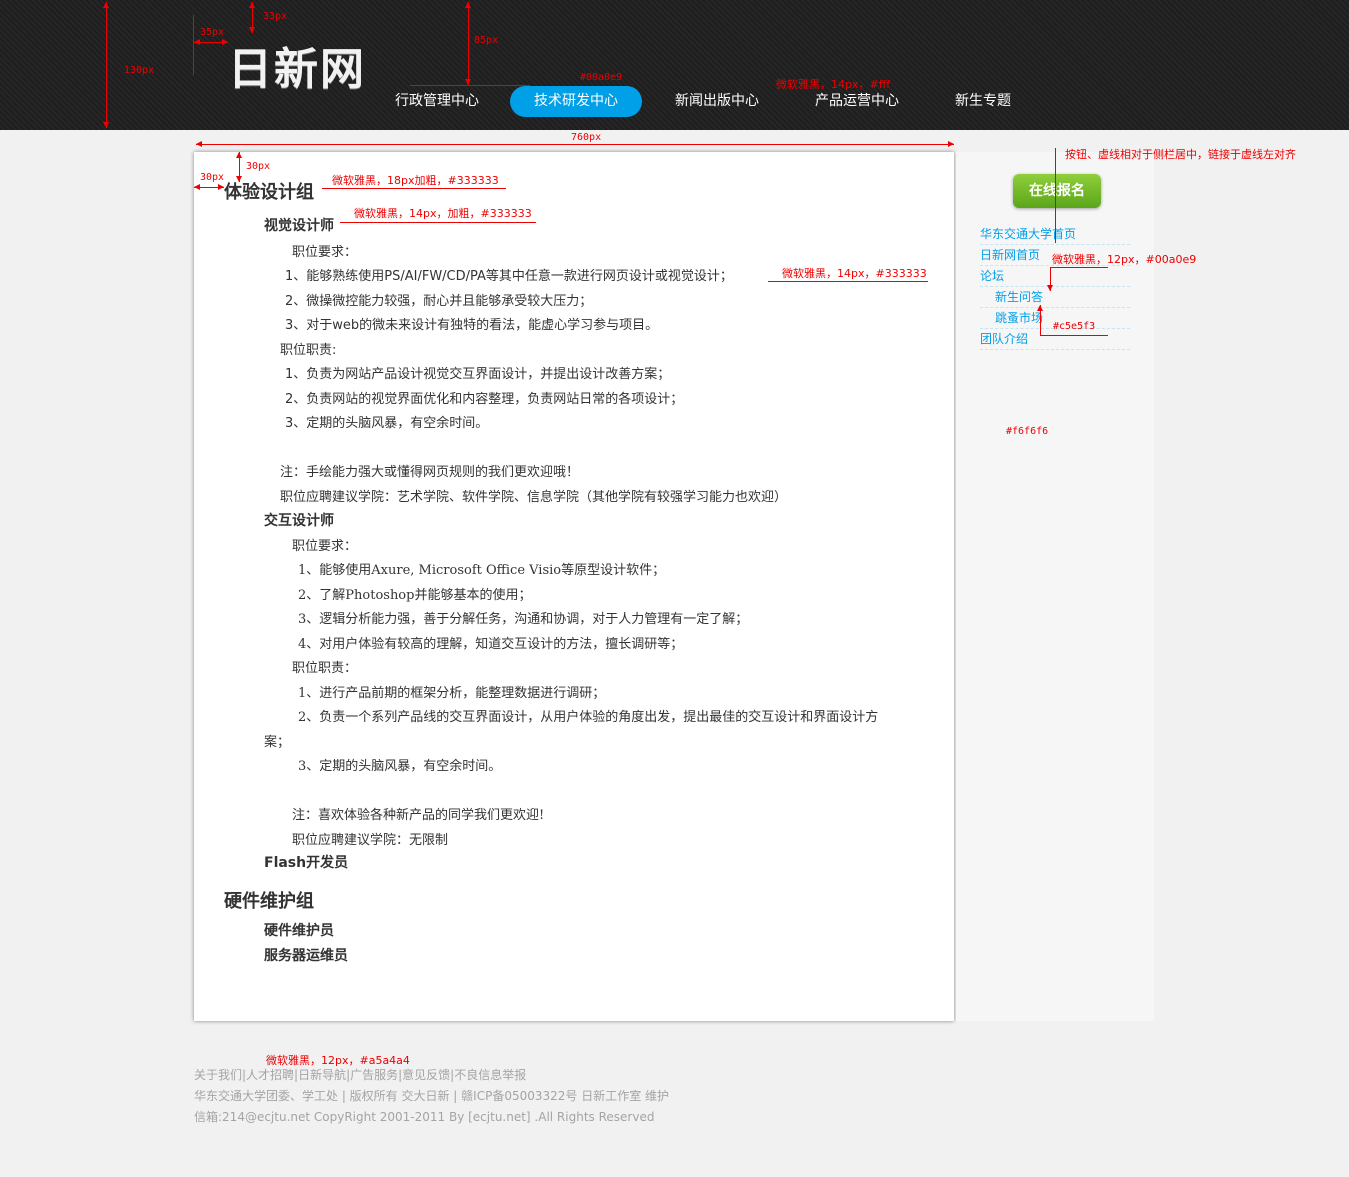 The height and width of the screenshot is (1177, 1349). I want to click on role-title-server: 服务器运维员, so click(306, 956).